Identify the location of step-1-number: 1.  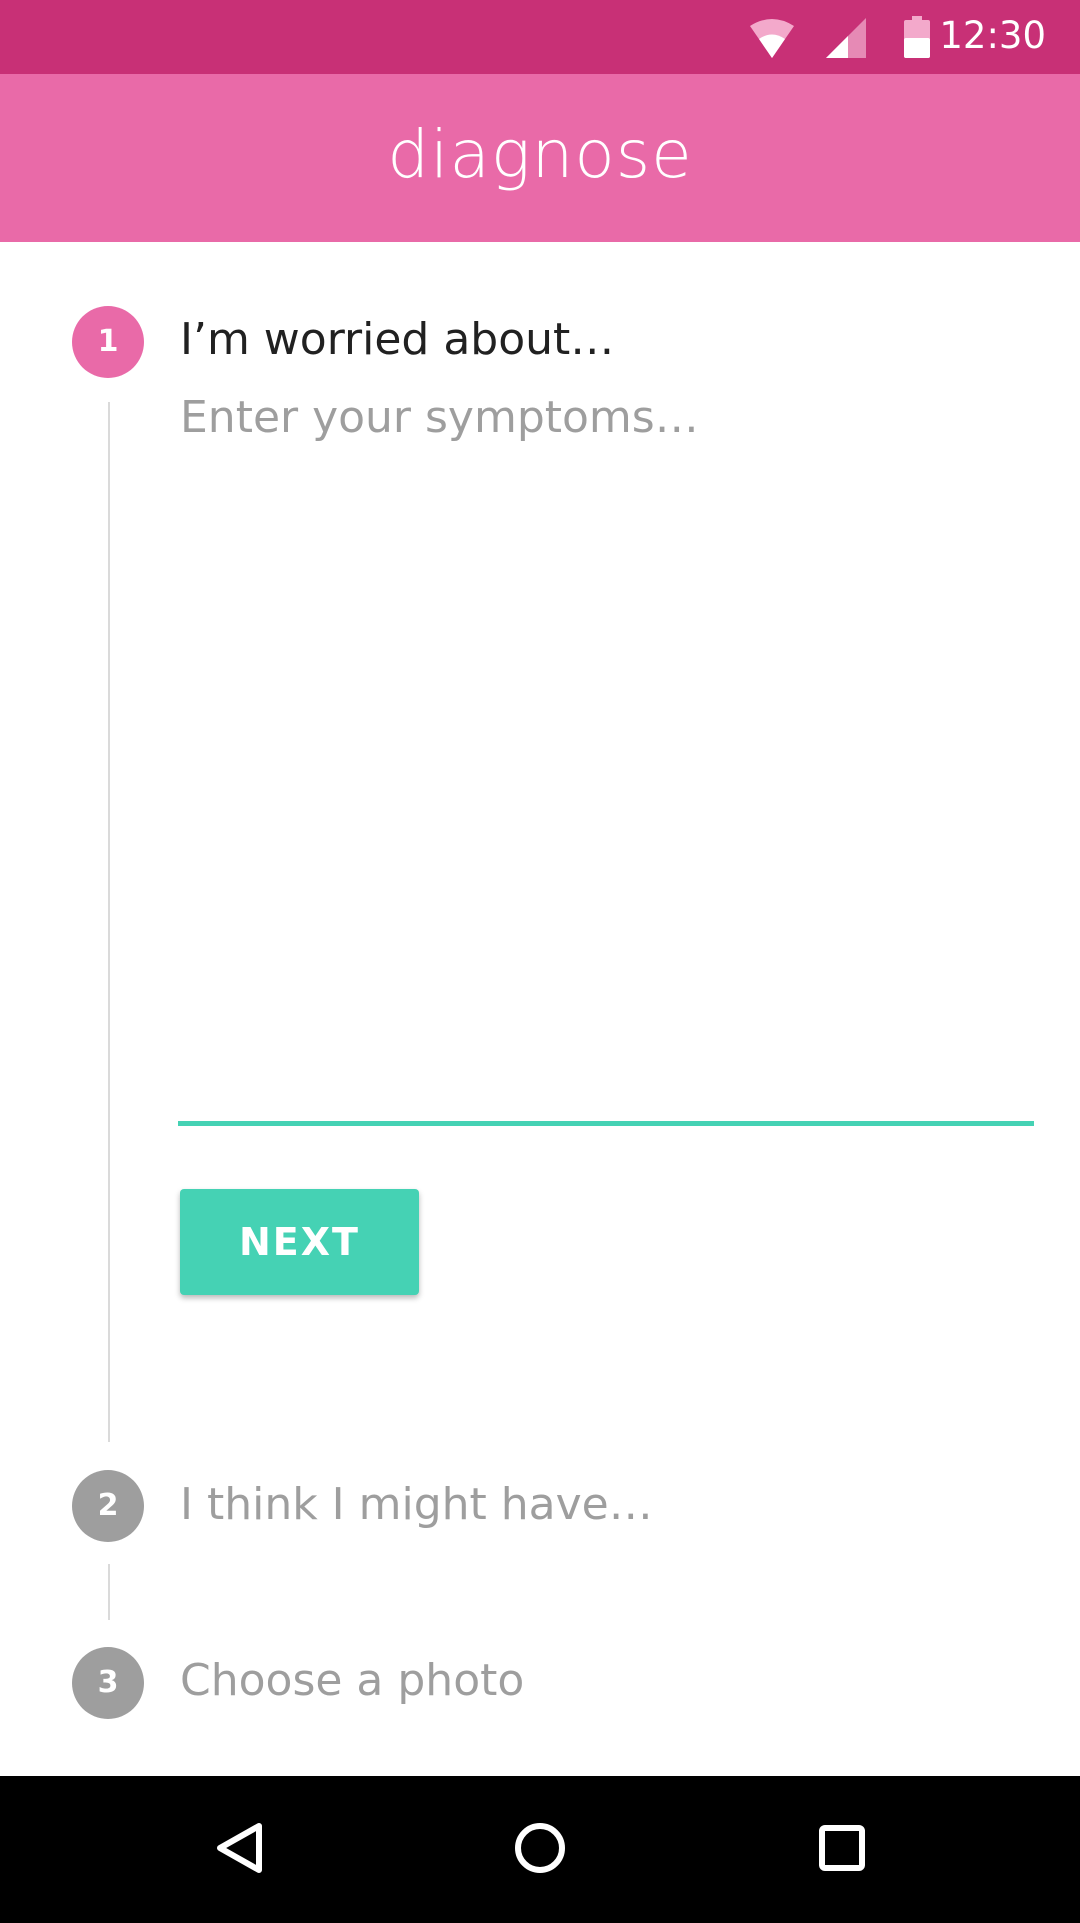
(108, 342).